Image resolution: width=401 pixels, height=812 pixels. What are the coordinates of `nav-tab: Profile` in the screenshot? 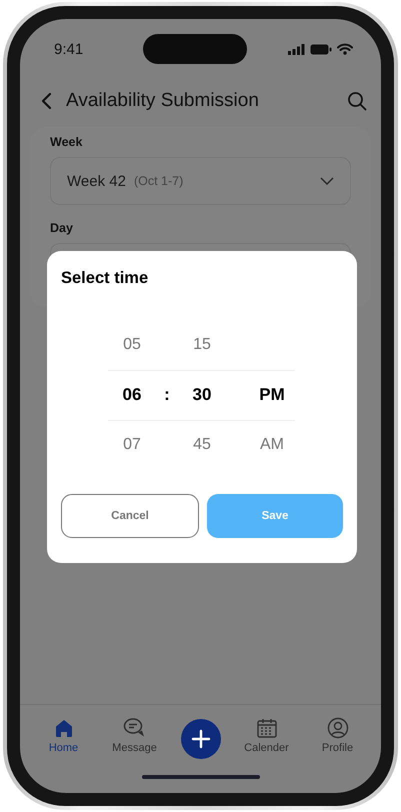 It's located at (337, 735).